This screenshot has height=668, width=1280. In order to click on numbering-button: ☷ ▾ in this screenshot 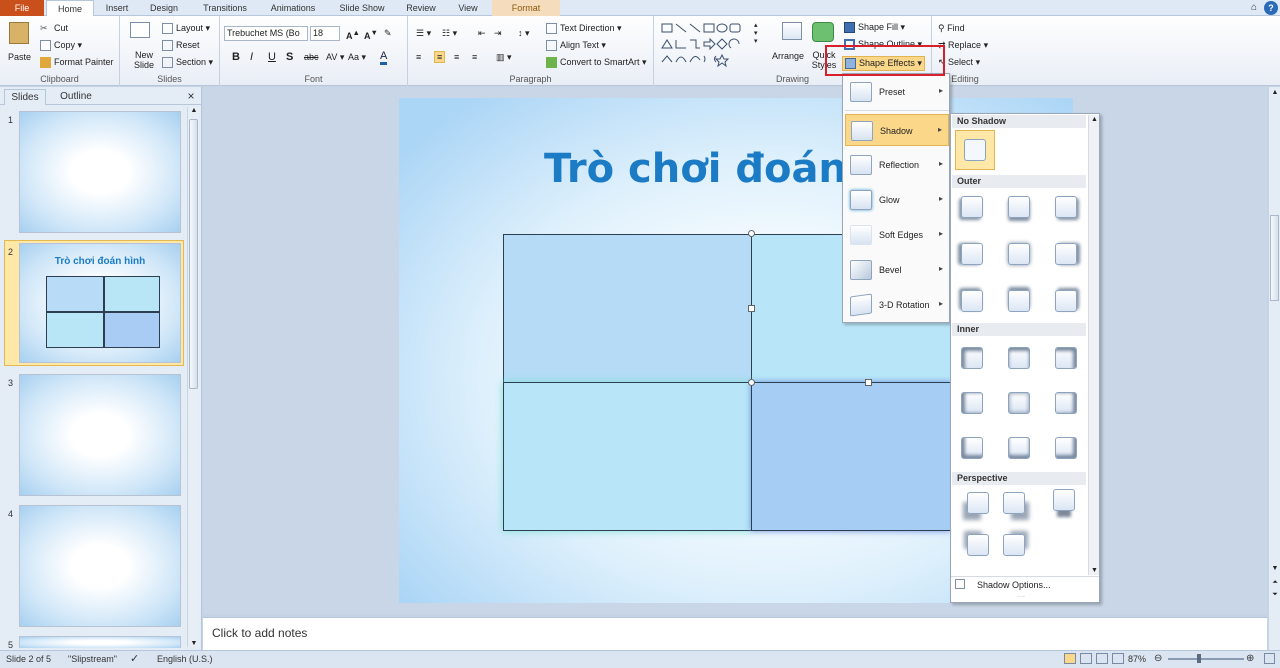, I will do `click(449, 33)`.